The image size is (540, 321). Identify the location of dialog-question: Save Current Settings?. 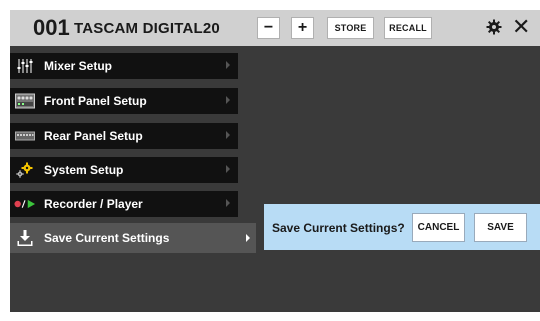
(338, 228).